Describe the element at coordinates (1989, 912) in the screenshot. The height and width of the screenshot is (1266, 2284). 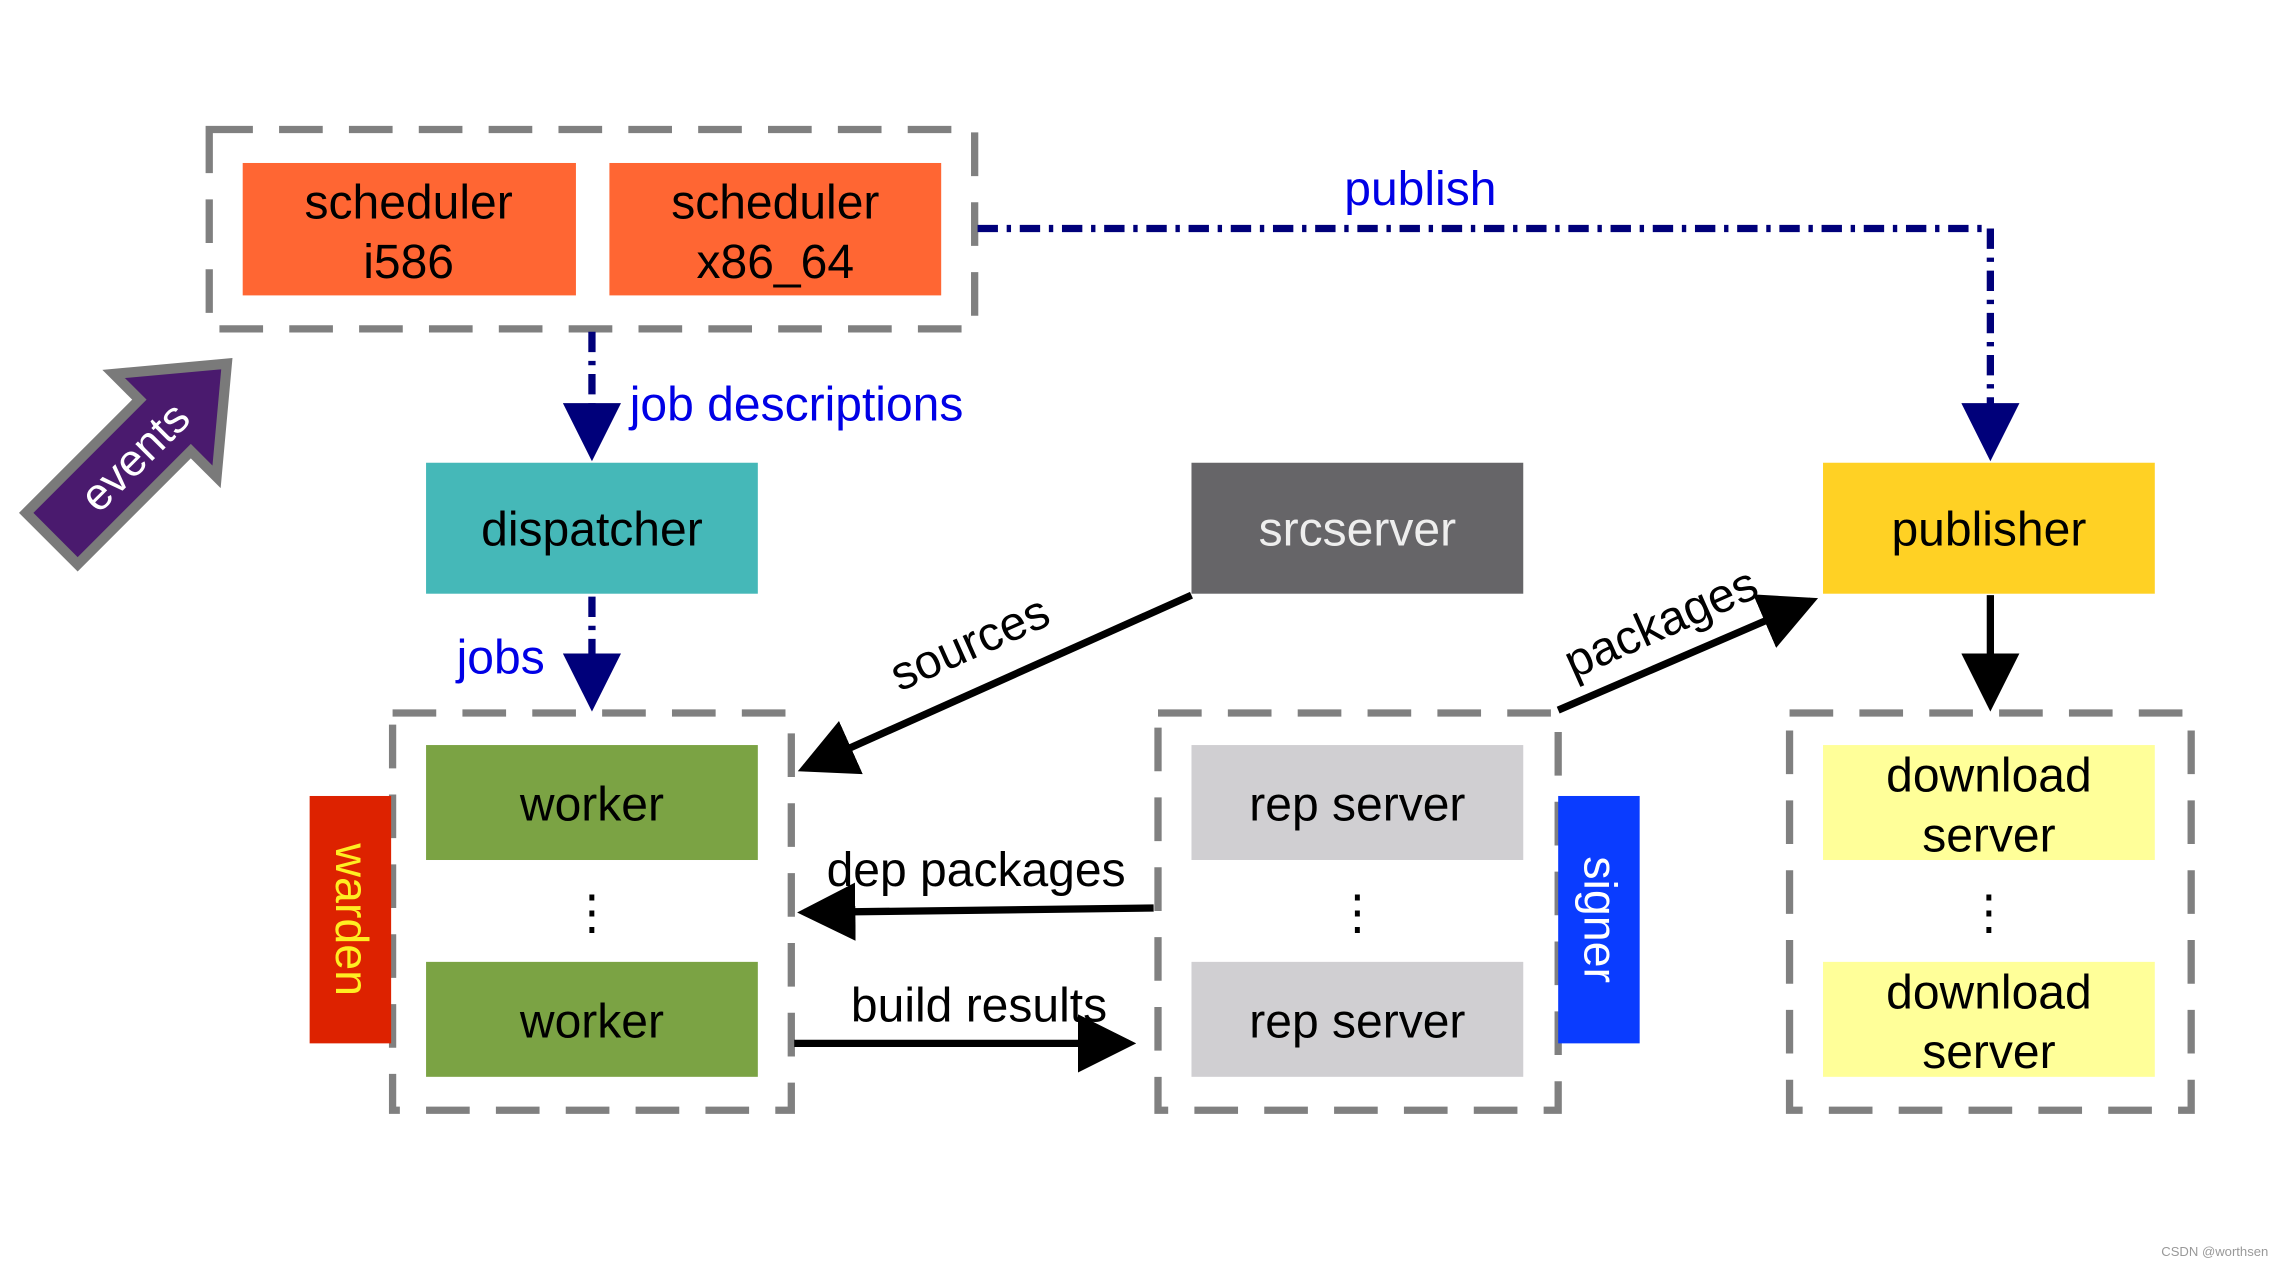
I see `download-server-ellipsis: ⋮` at that location.